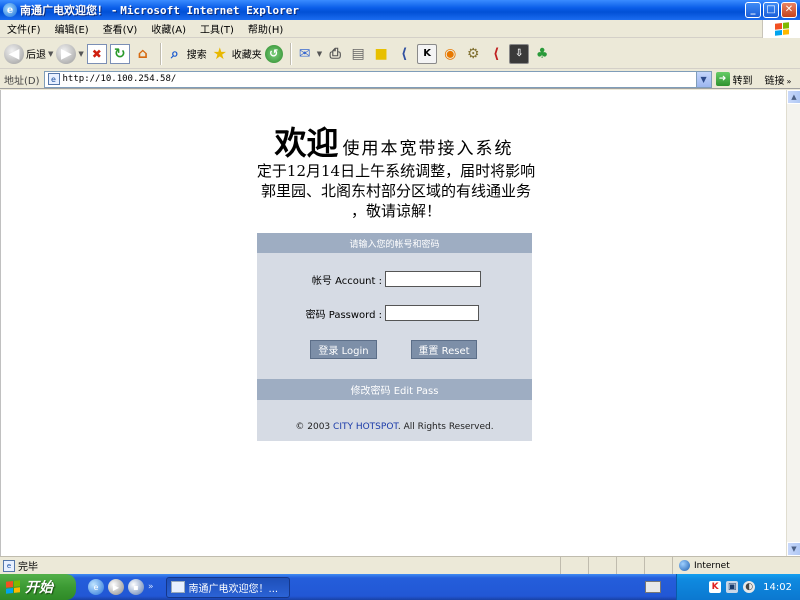 This screenshot has height=600, width=800. I want to click on zone-label: Internet, so click(712, 565).